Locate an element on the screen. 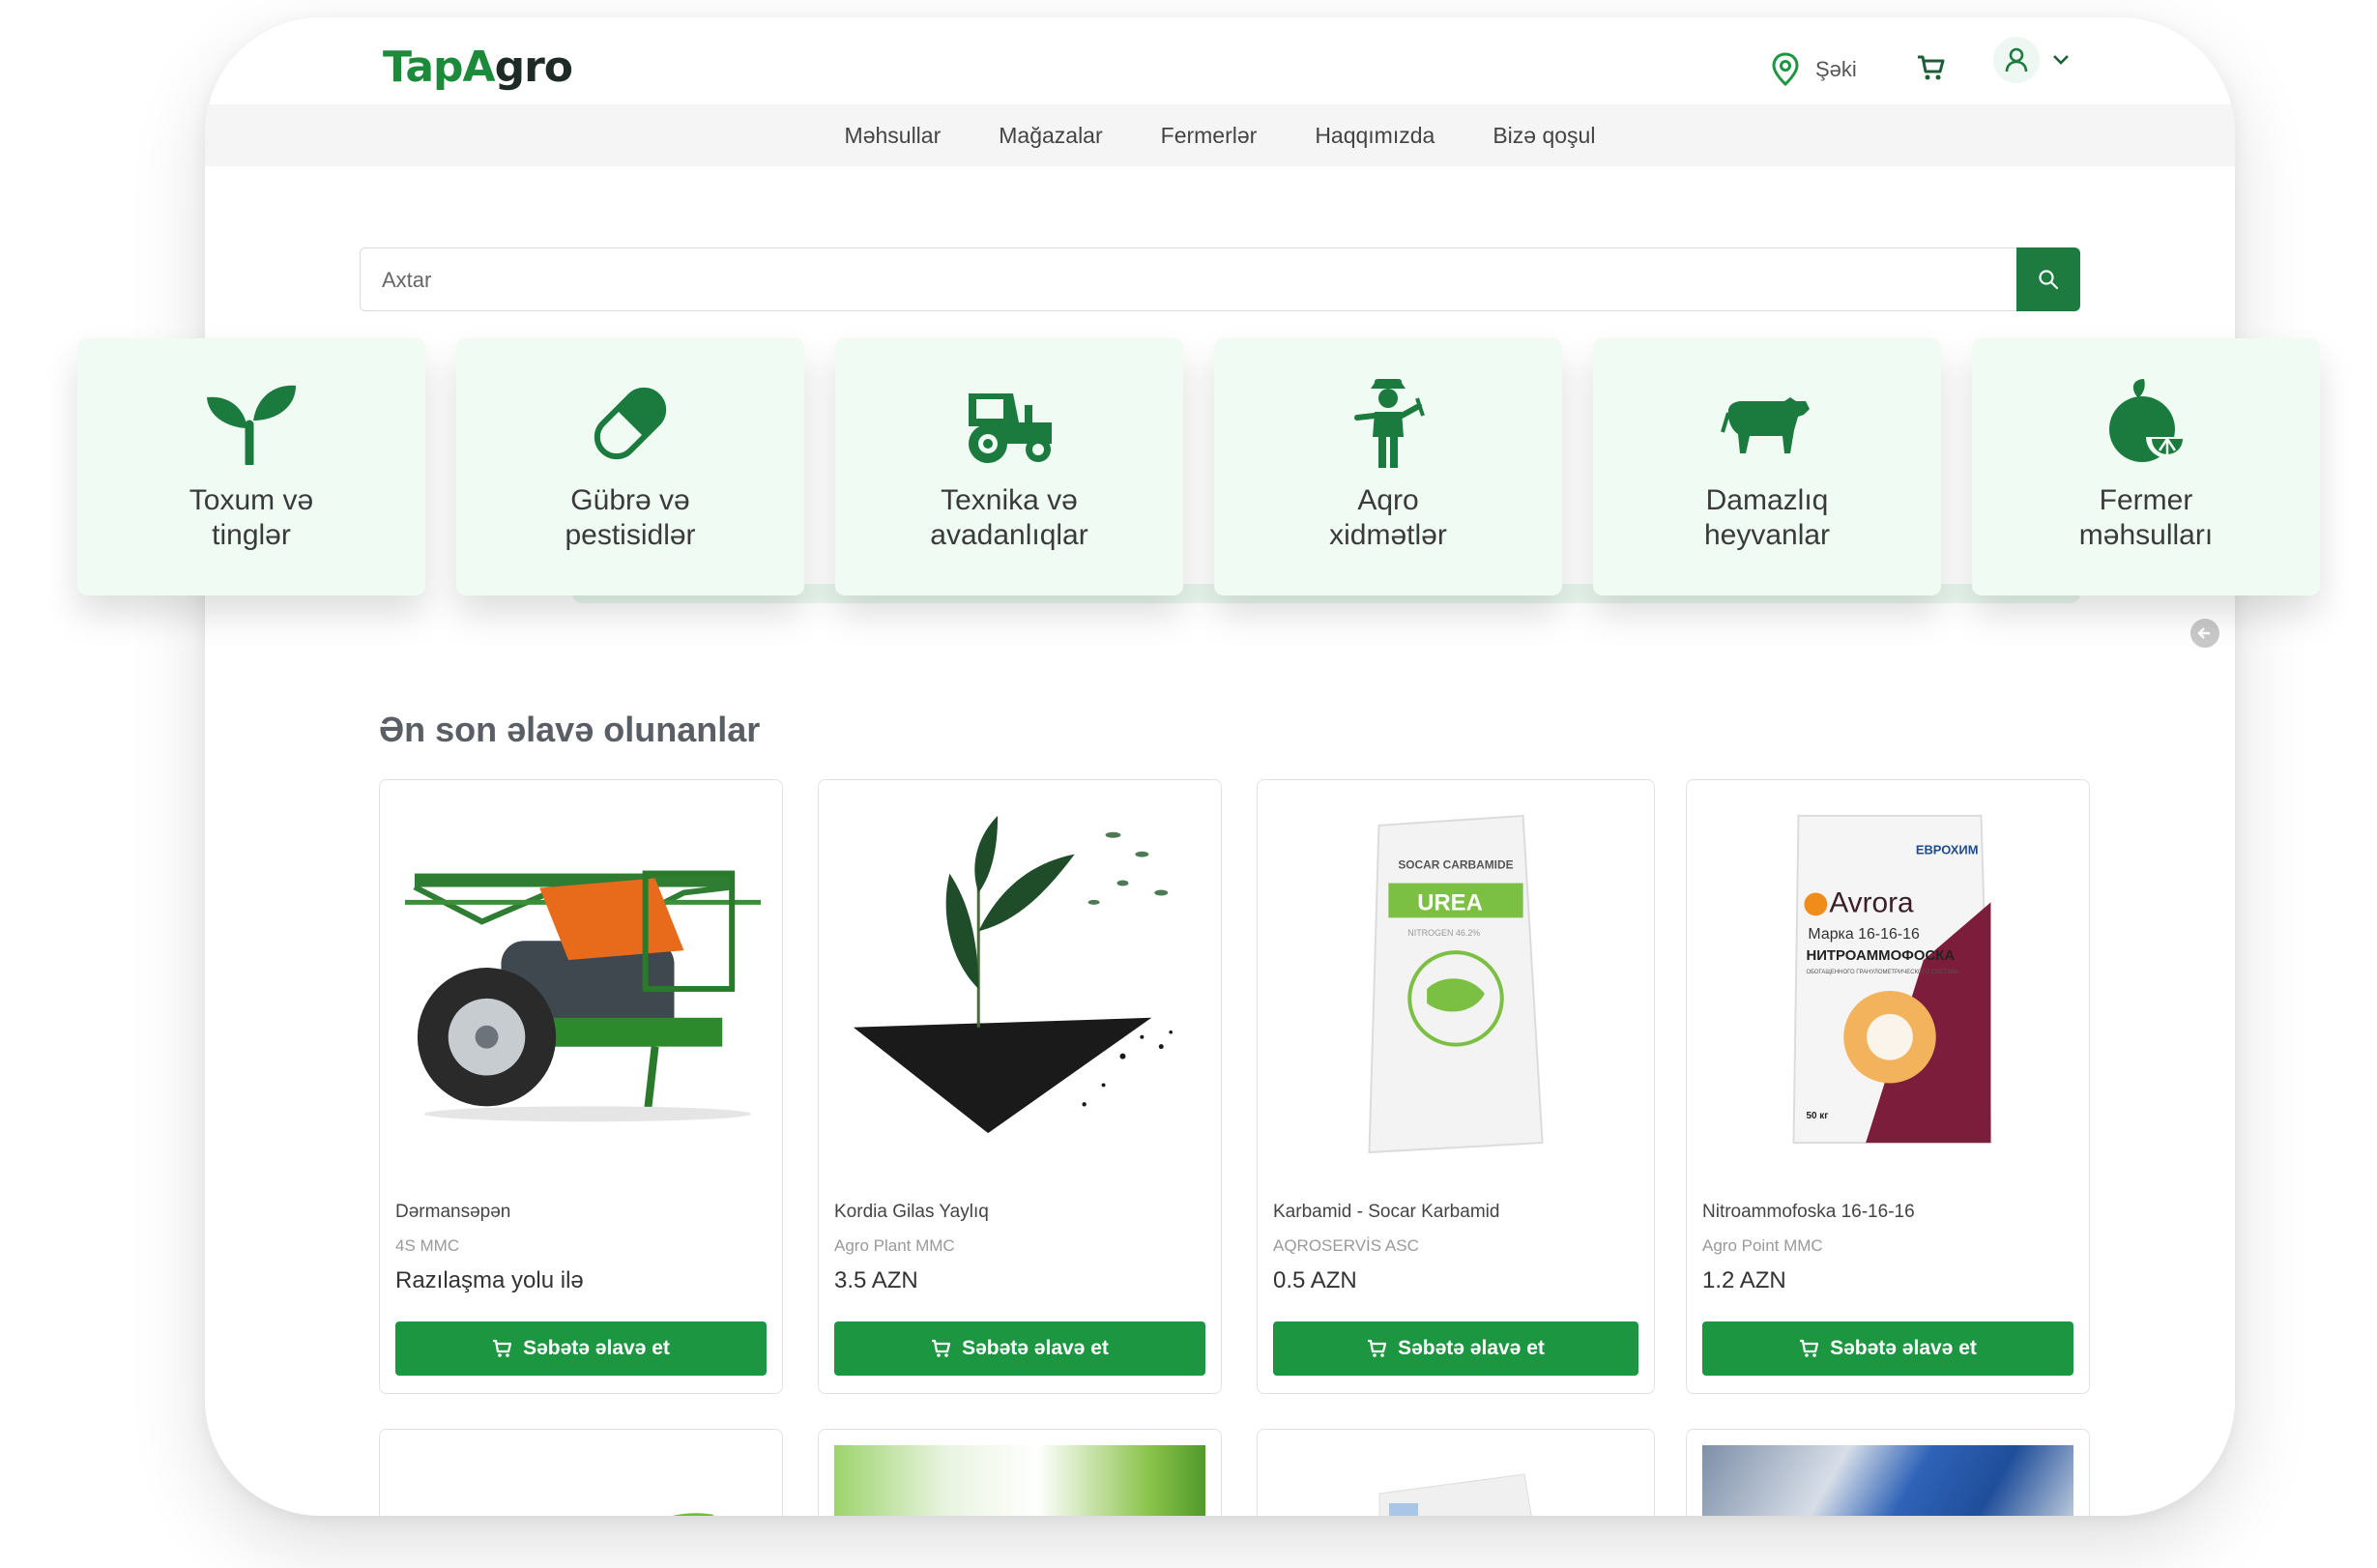  section-title: Ən son əlavə olunanlar is located at coordinates (570, 729).